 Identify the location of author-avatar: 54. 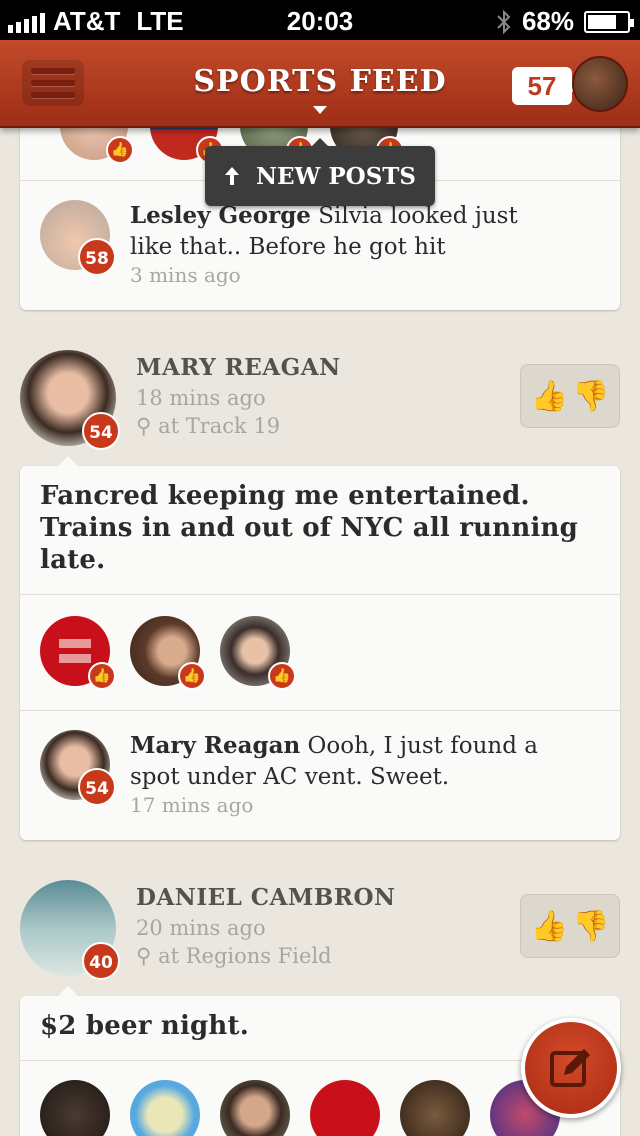
(70, 400).